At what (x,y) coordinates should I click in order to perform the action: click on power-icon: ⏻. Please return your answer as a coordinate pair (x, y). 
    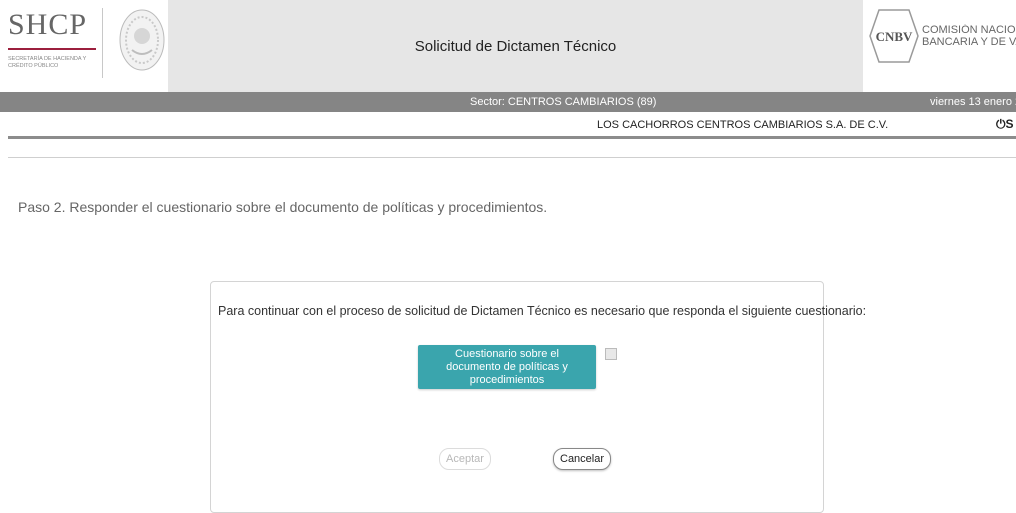
    Looking at the image, I should click on (1001, 124).